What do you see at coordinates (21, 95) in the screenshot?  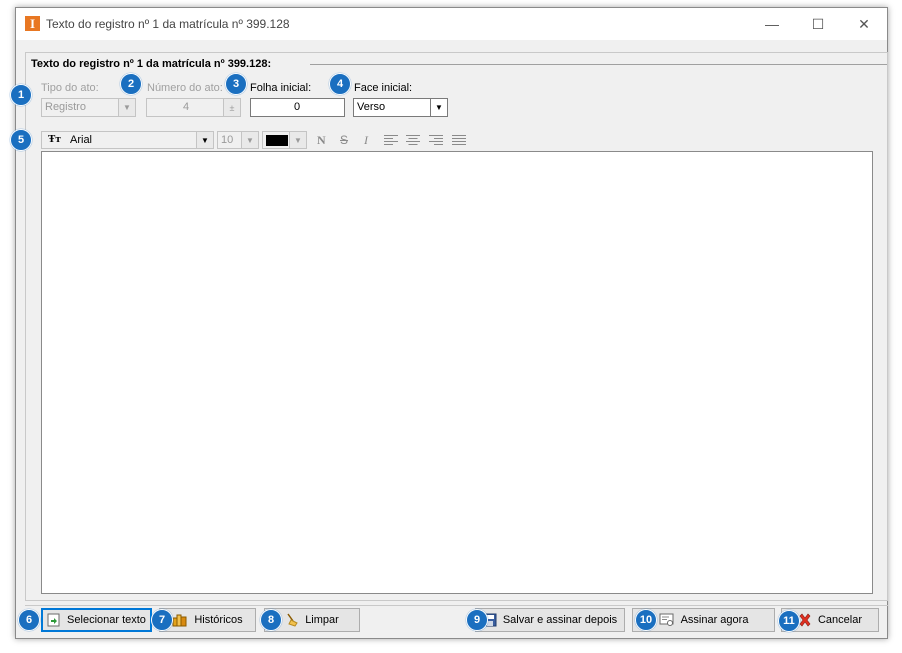 I see `callout-badge-1: 1` at bounding box center [21, 95].